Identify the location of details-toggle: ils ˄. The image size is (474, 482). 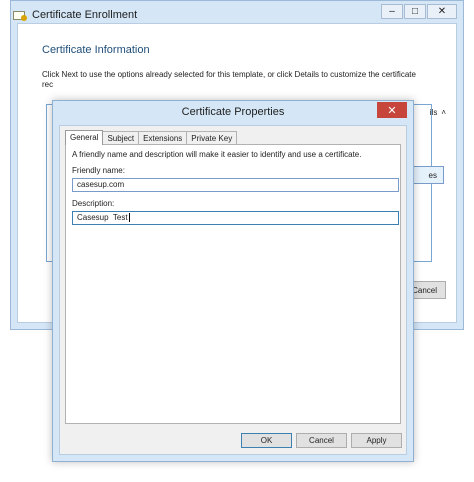
(438, 112).